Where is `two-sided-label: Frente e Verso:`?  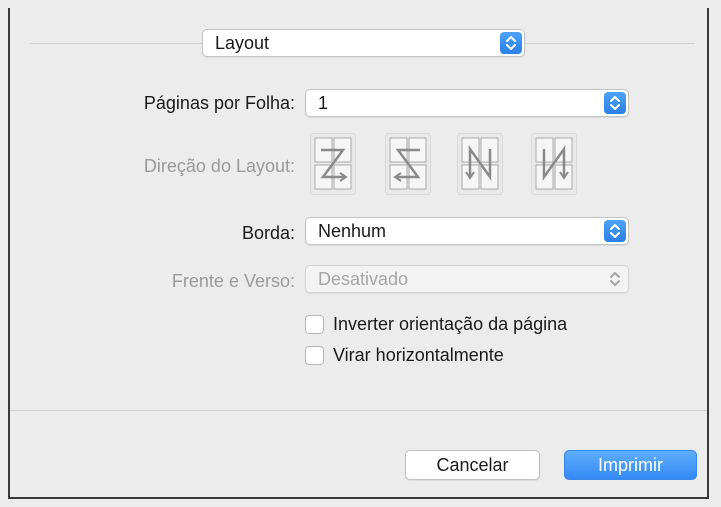
two-sided-label: Frente e Verso: is located at coordinates (233, 281).